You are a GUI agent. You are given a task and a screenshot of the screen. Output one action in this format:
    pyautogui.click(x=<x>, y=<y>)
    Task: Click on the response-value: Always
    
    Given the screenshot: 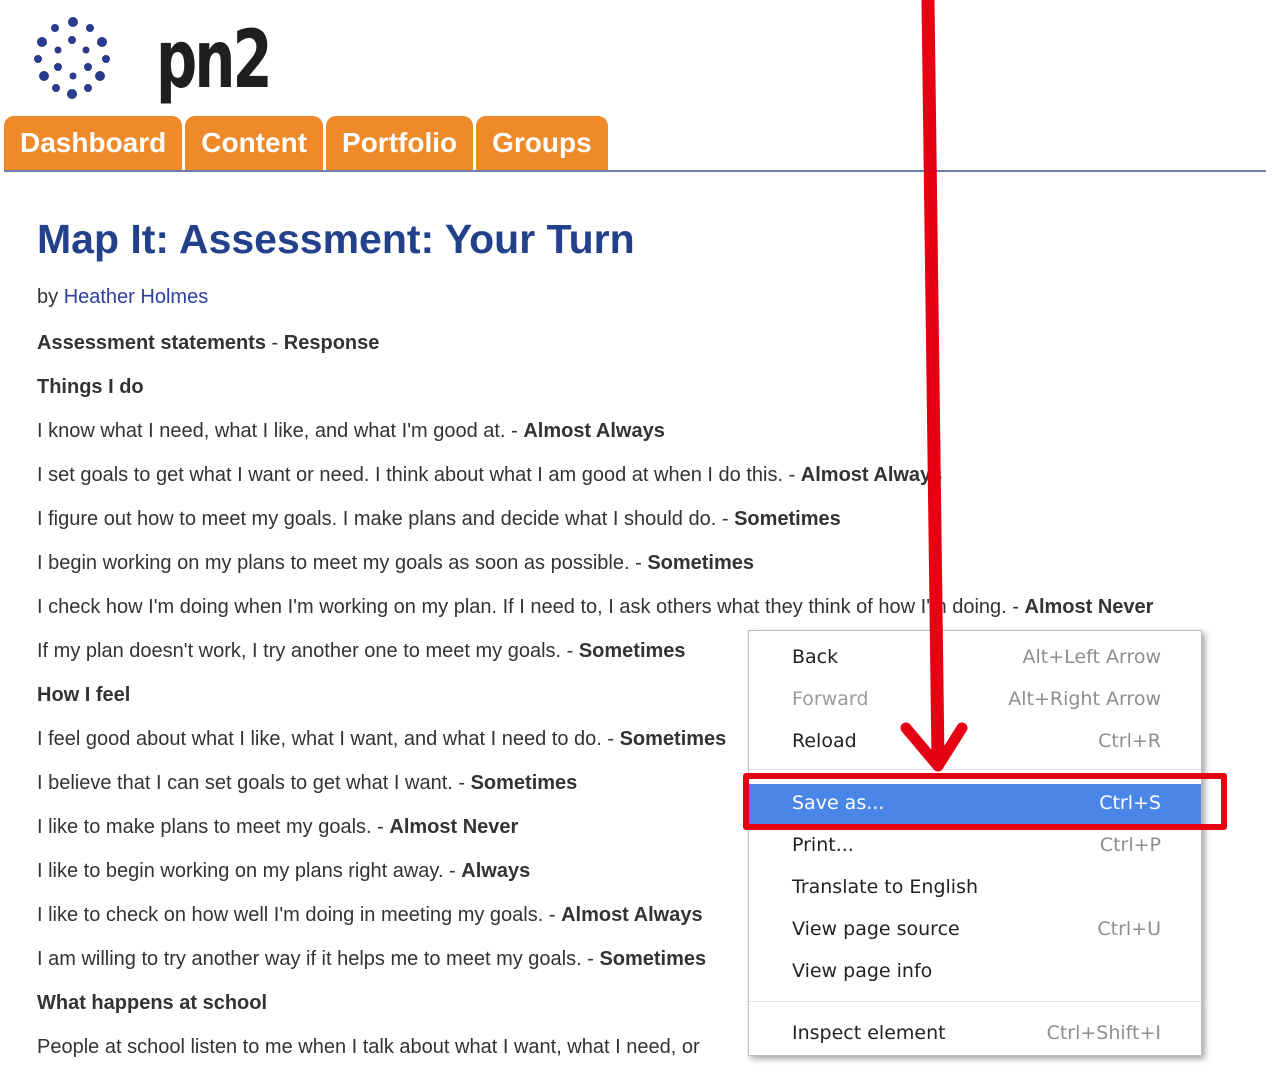 What is the action you would take?
    pyautogui.click(x=496, y=871)
    